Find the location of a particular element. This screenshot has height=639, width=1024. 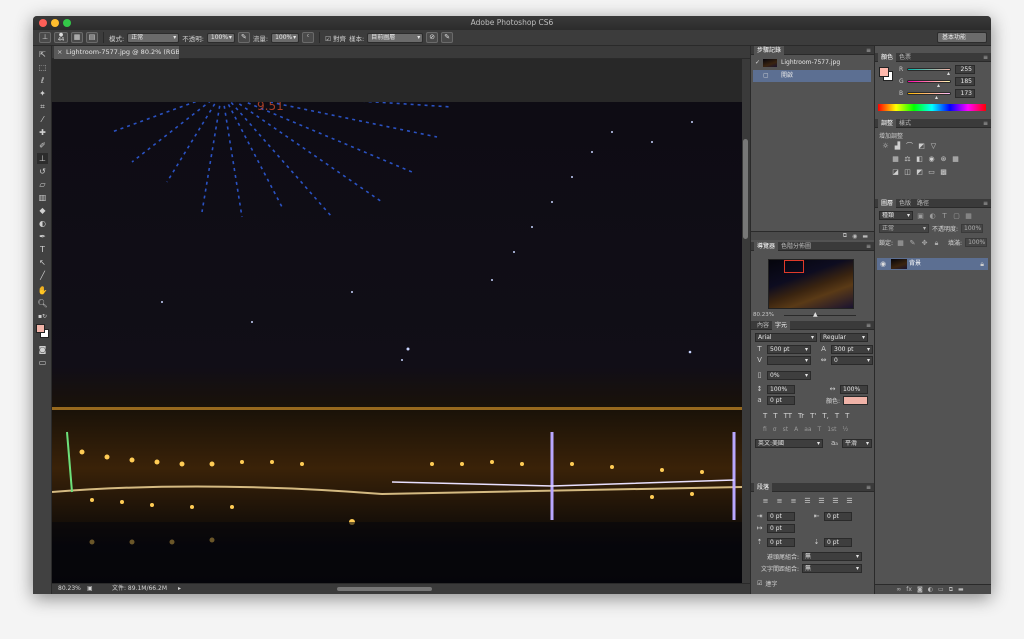

kinsoku-select: 無 is located at coordinates (832, 556).